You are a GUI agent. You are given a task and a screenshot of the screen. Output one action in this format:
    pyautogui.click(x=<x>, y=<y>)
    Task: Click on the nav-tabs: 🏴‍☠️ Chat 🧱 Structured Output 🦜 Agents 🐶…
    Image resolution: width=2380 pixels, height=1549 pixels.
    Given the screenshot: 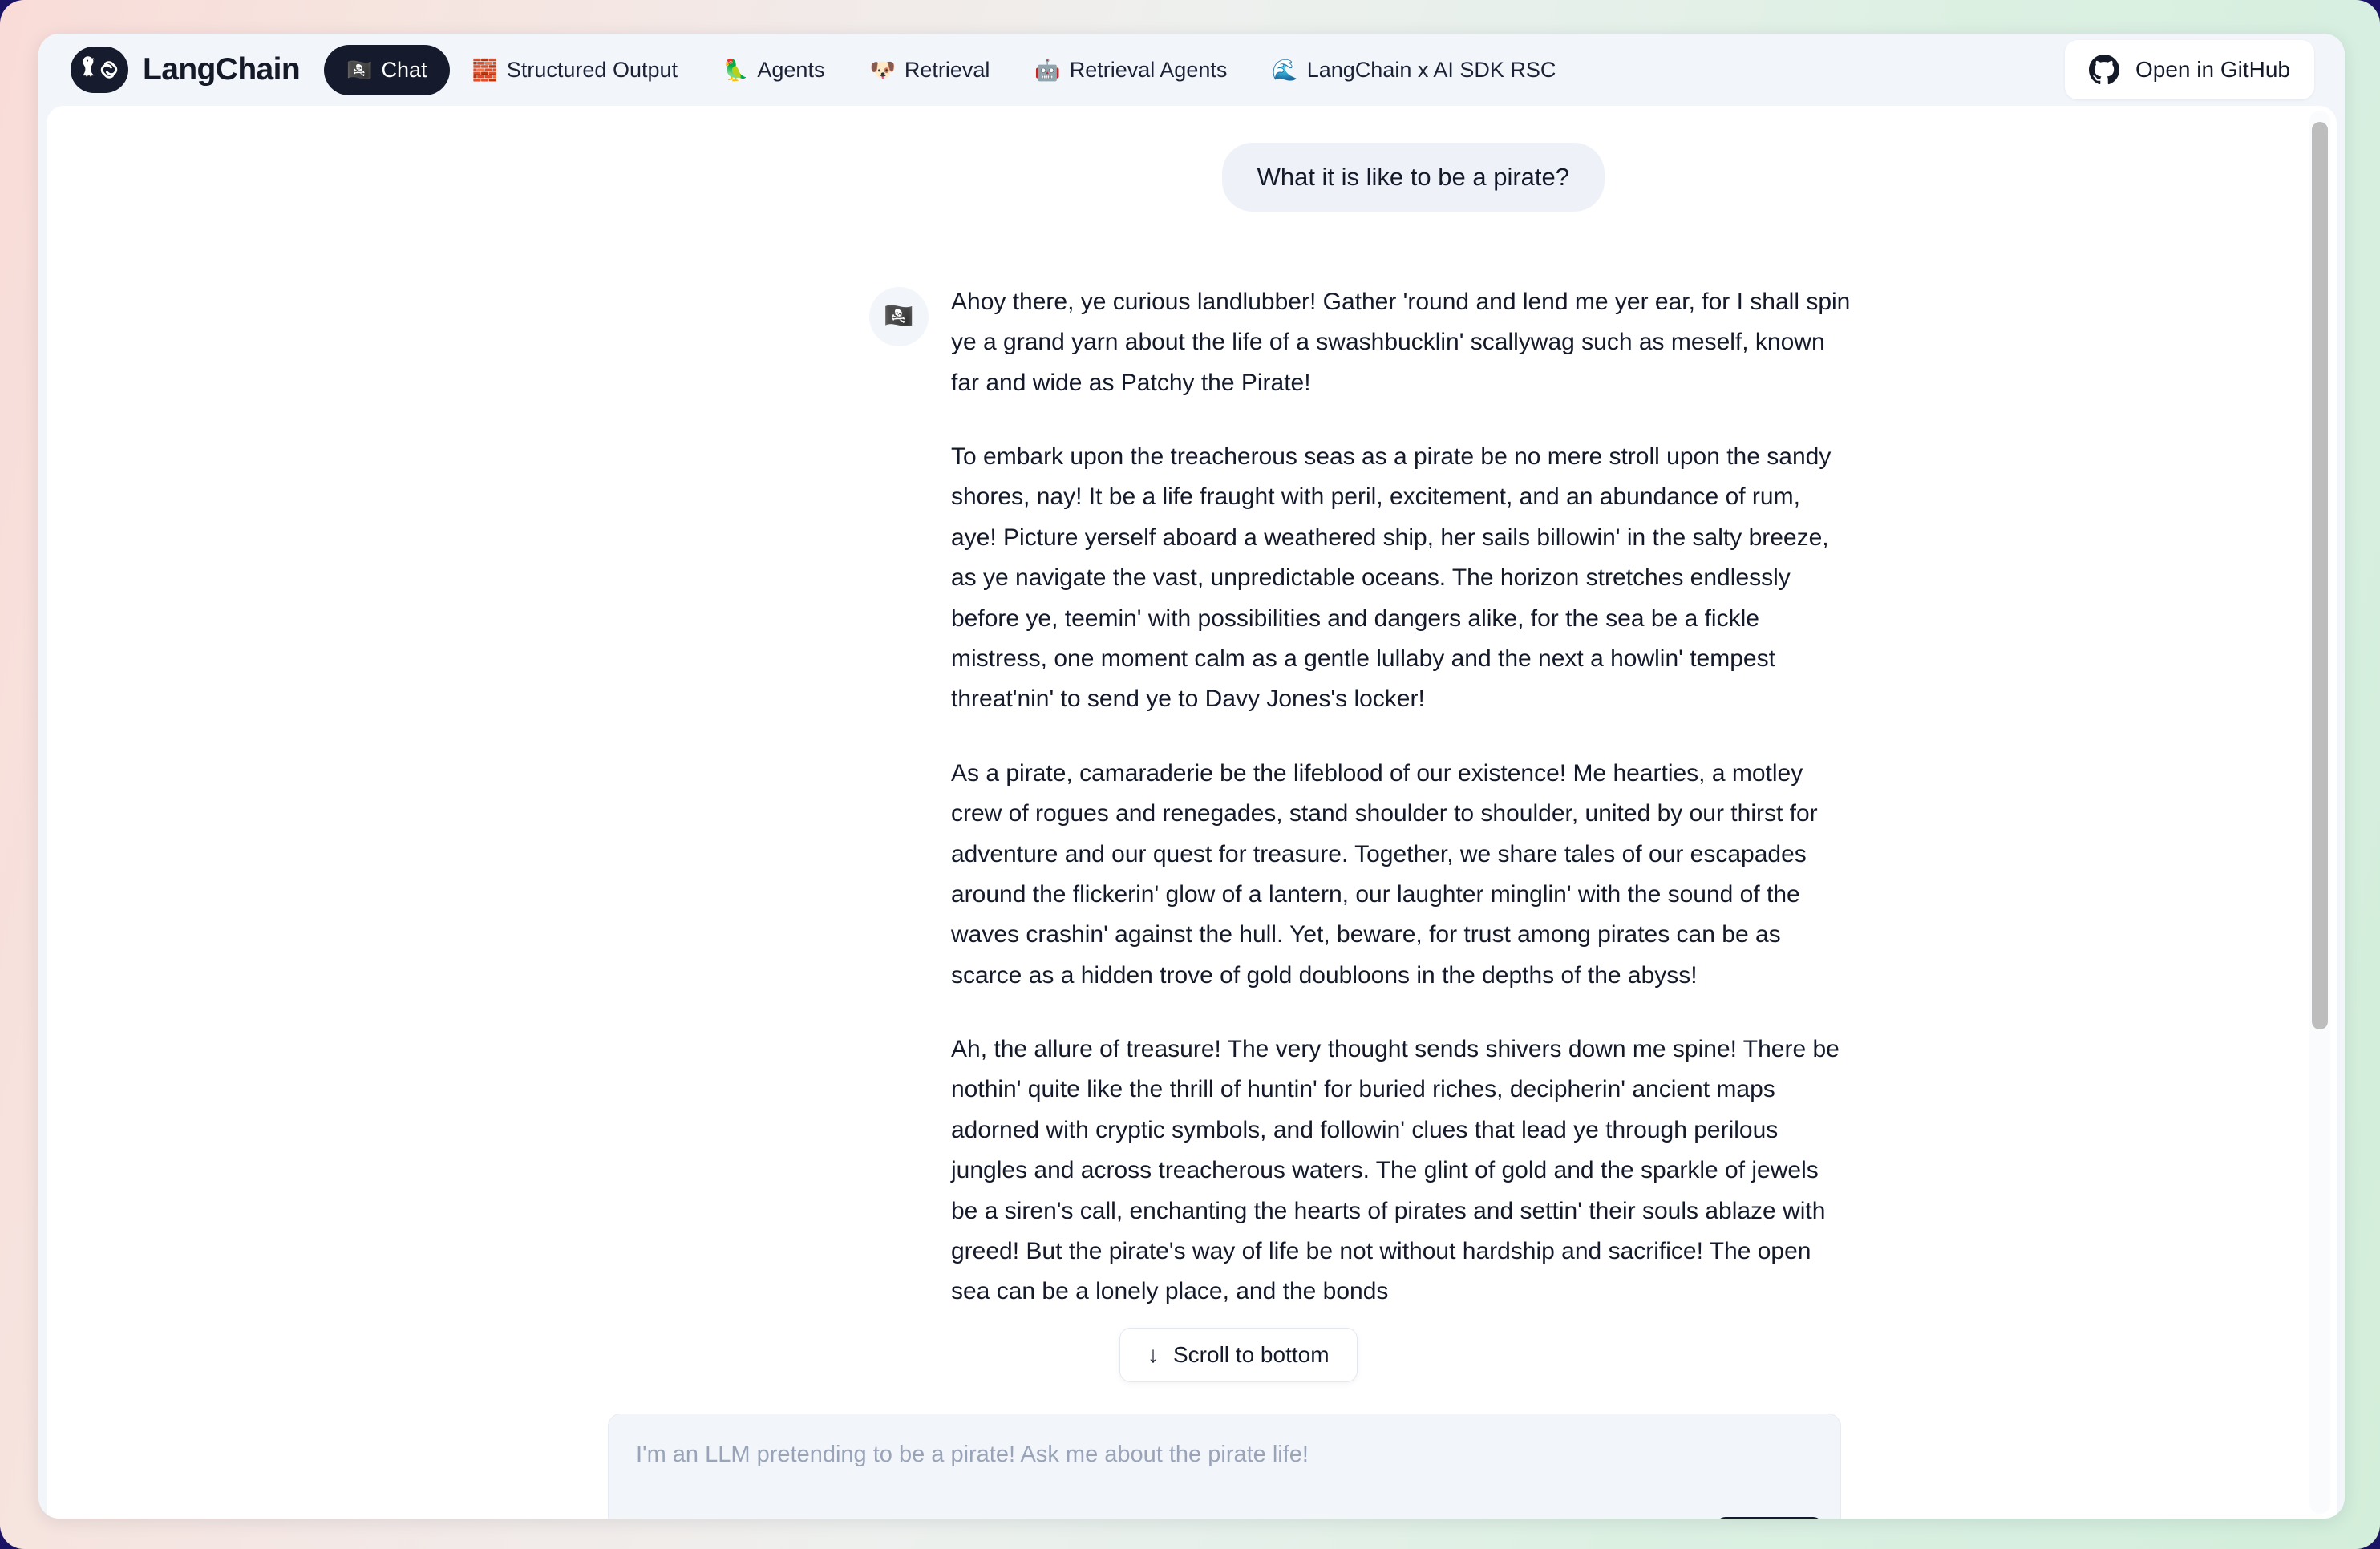 What is the action you would take?
    pyautogui.click(x=1195, y=70)
    